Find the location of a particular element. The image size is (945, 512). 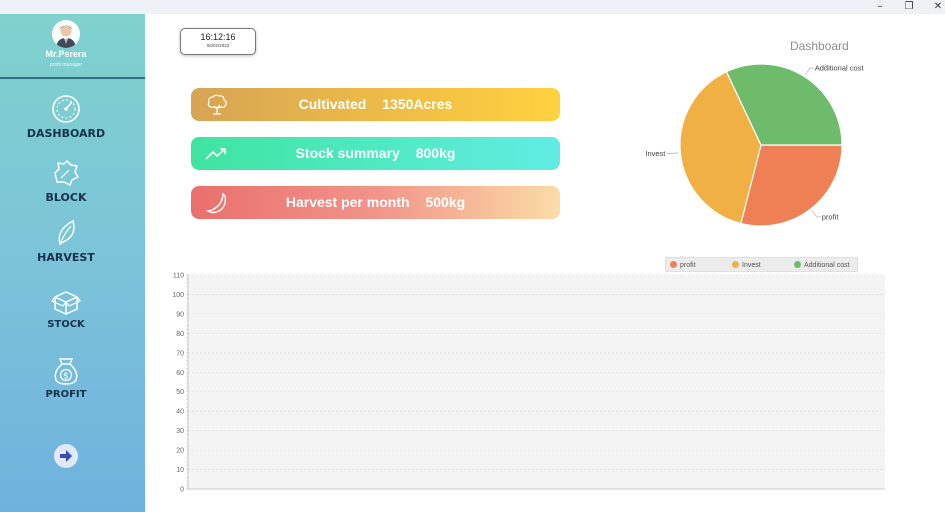

arrow-right-icon is located at coordinates (66, 456).